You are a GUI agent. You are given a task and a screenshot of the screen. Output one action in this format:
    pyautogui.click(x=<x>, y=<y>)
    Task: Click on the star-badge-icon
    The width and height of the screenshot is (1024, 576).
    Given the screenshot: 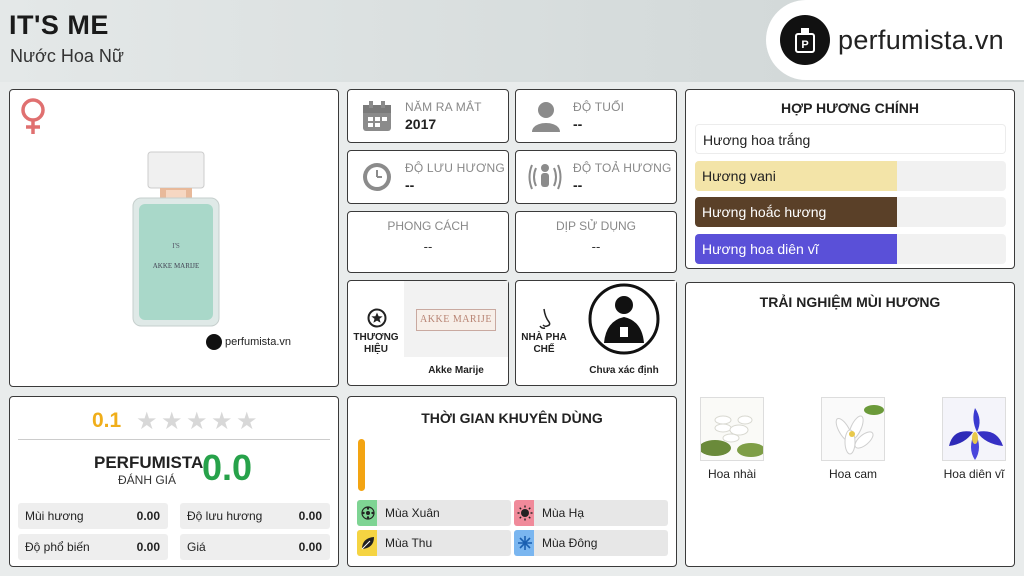 What is the action you would take?
    pyautogui.click(x=377, y=320)
    